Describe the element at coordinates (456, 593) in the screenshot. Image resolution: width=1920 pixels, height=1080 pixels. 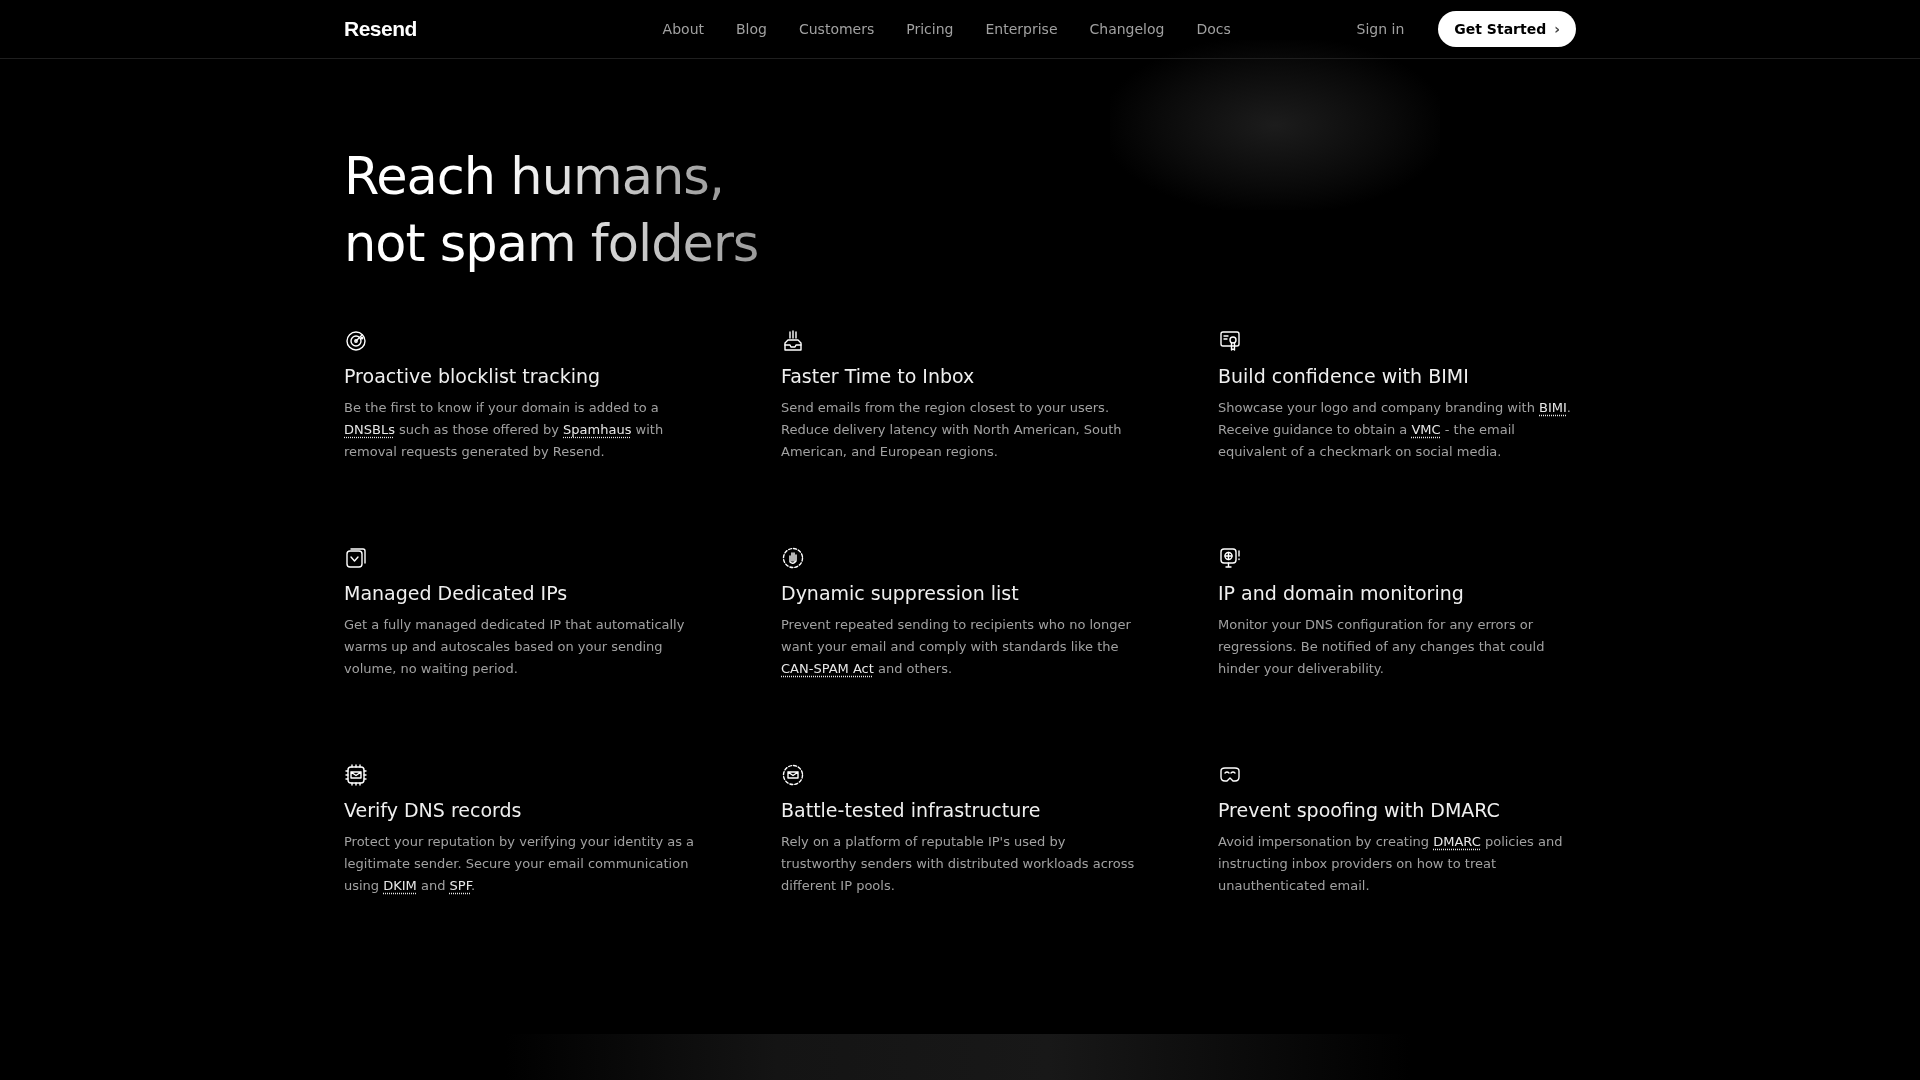
I see `feature-title: Managed Dedicated IPs` at that location.